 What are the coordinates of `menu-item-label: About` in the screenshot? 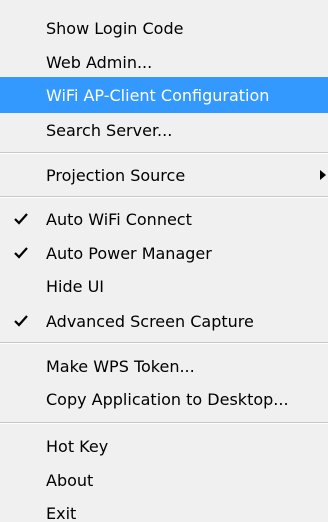 It's located at (70, 480).